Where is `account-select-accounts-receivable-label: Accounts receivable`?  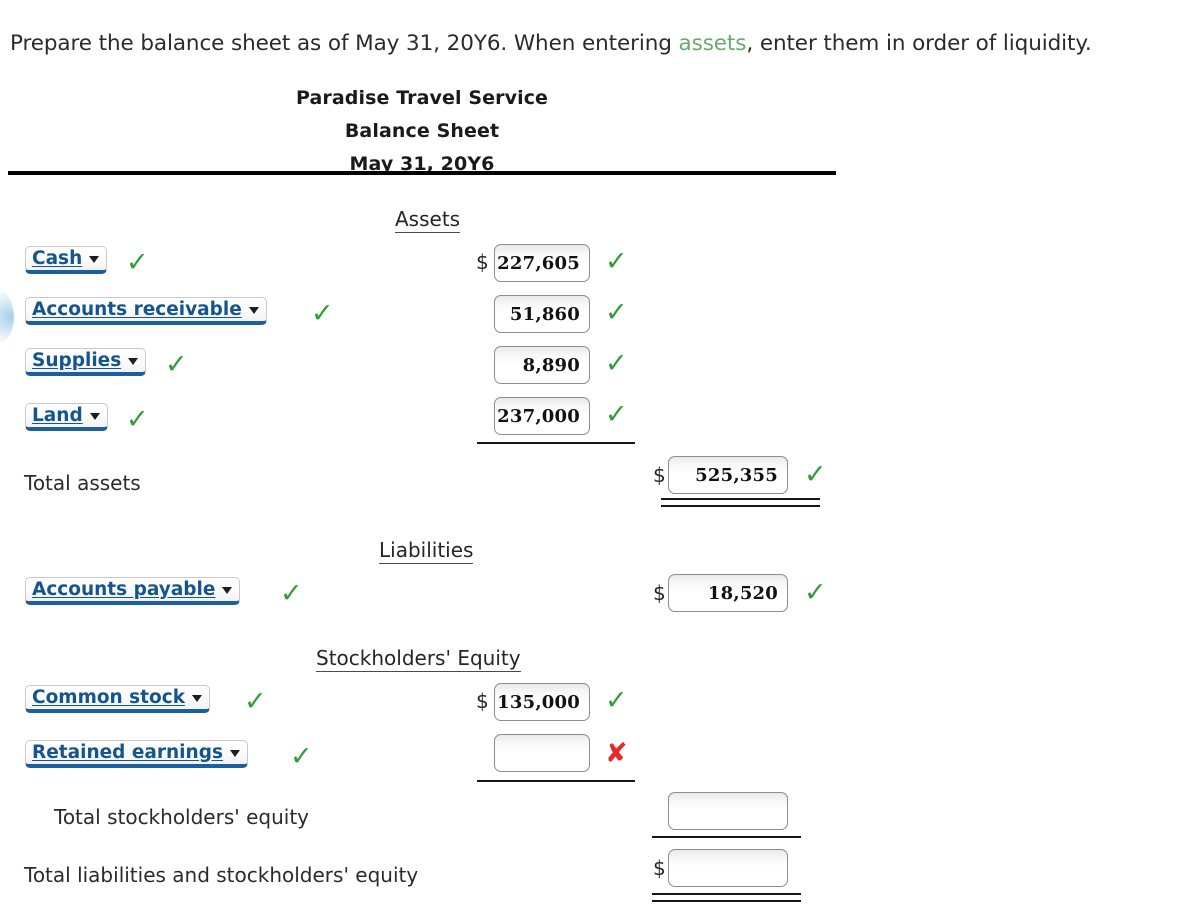
account-select-accounts-receivable-label: Accounts receivable is located at coordinates (137, 309).